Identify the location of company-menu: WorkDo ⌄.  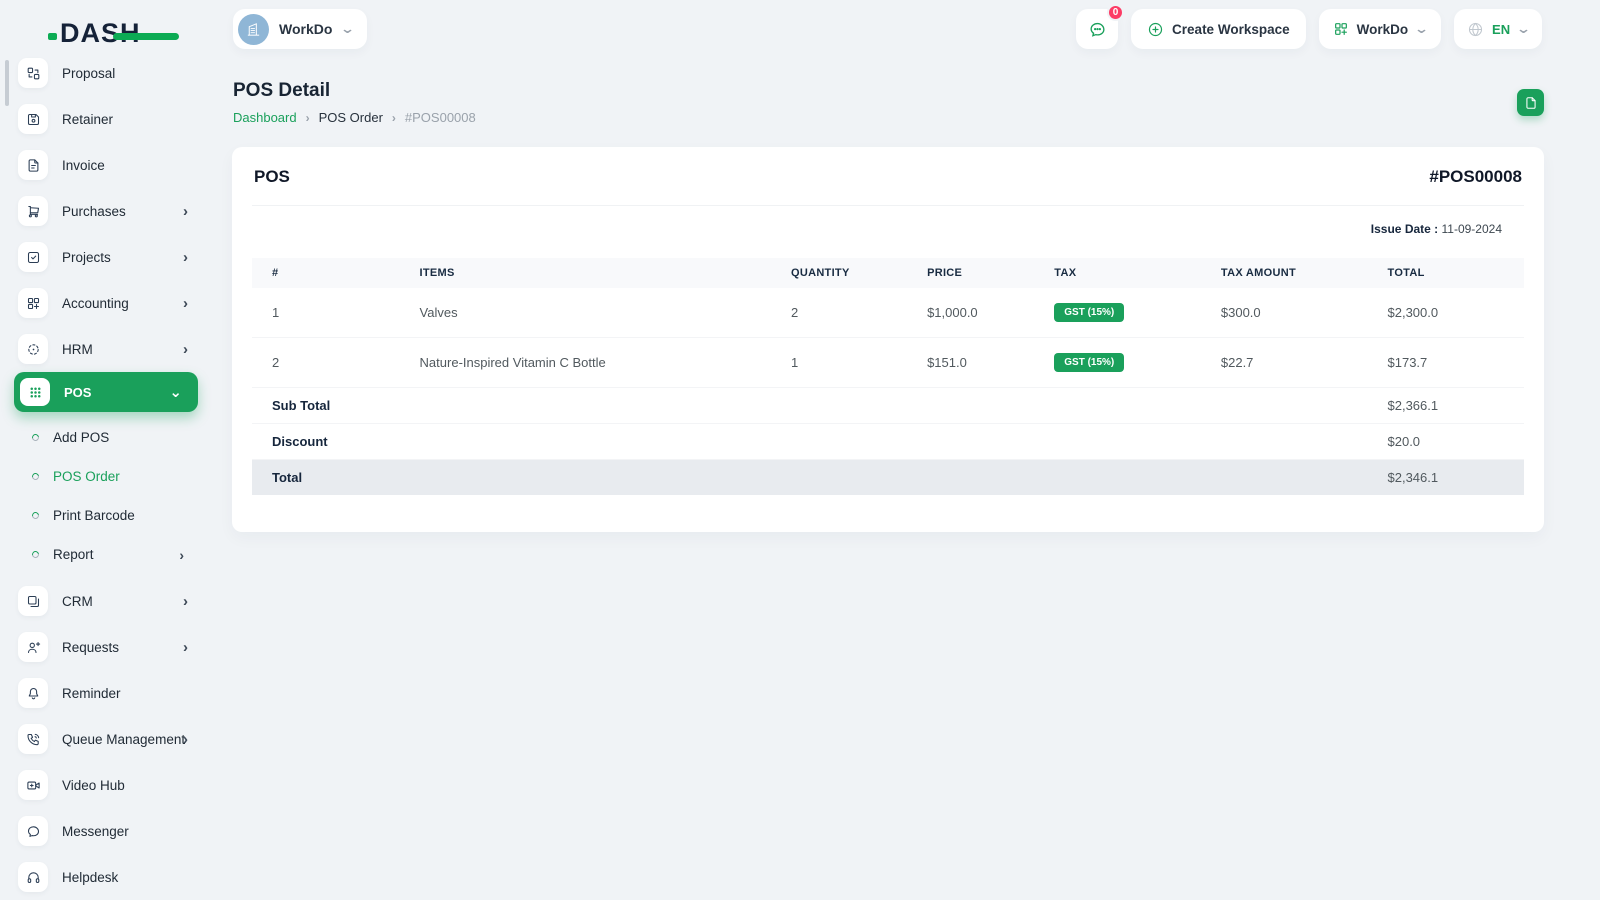
(1380, 29).